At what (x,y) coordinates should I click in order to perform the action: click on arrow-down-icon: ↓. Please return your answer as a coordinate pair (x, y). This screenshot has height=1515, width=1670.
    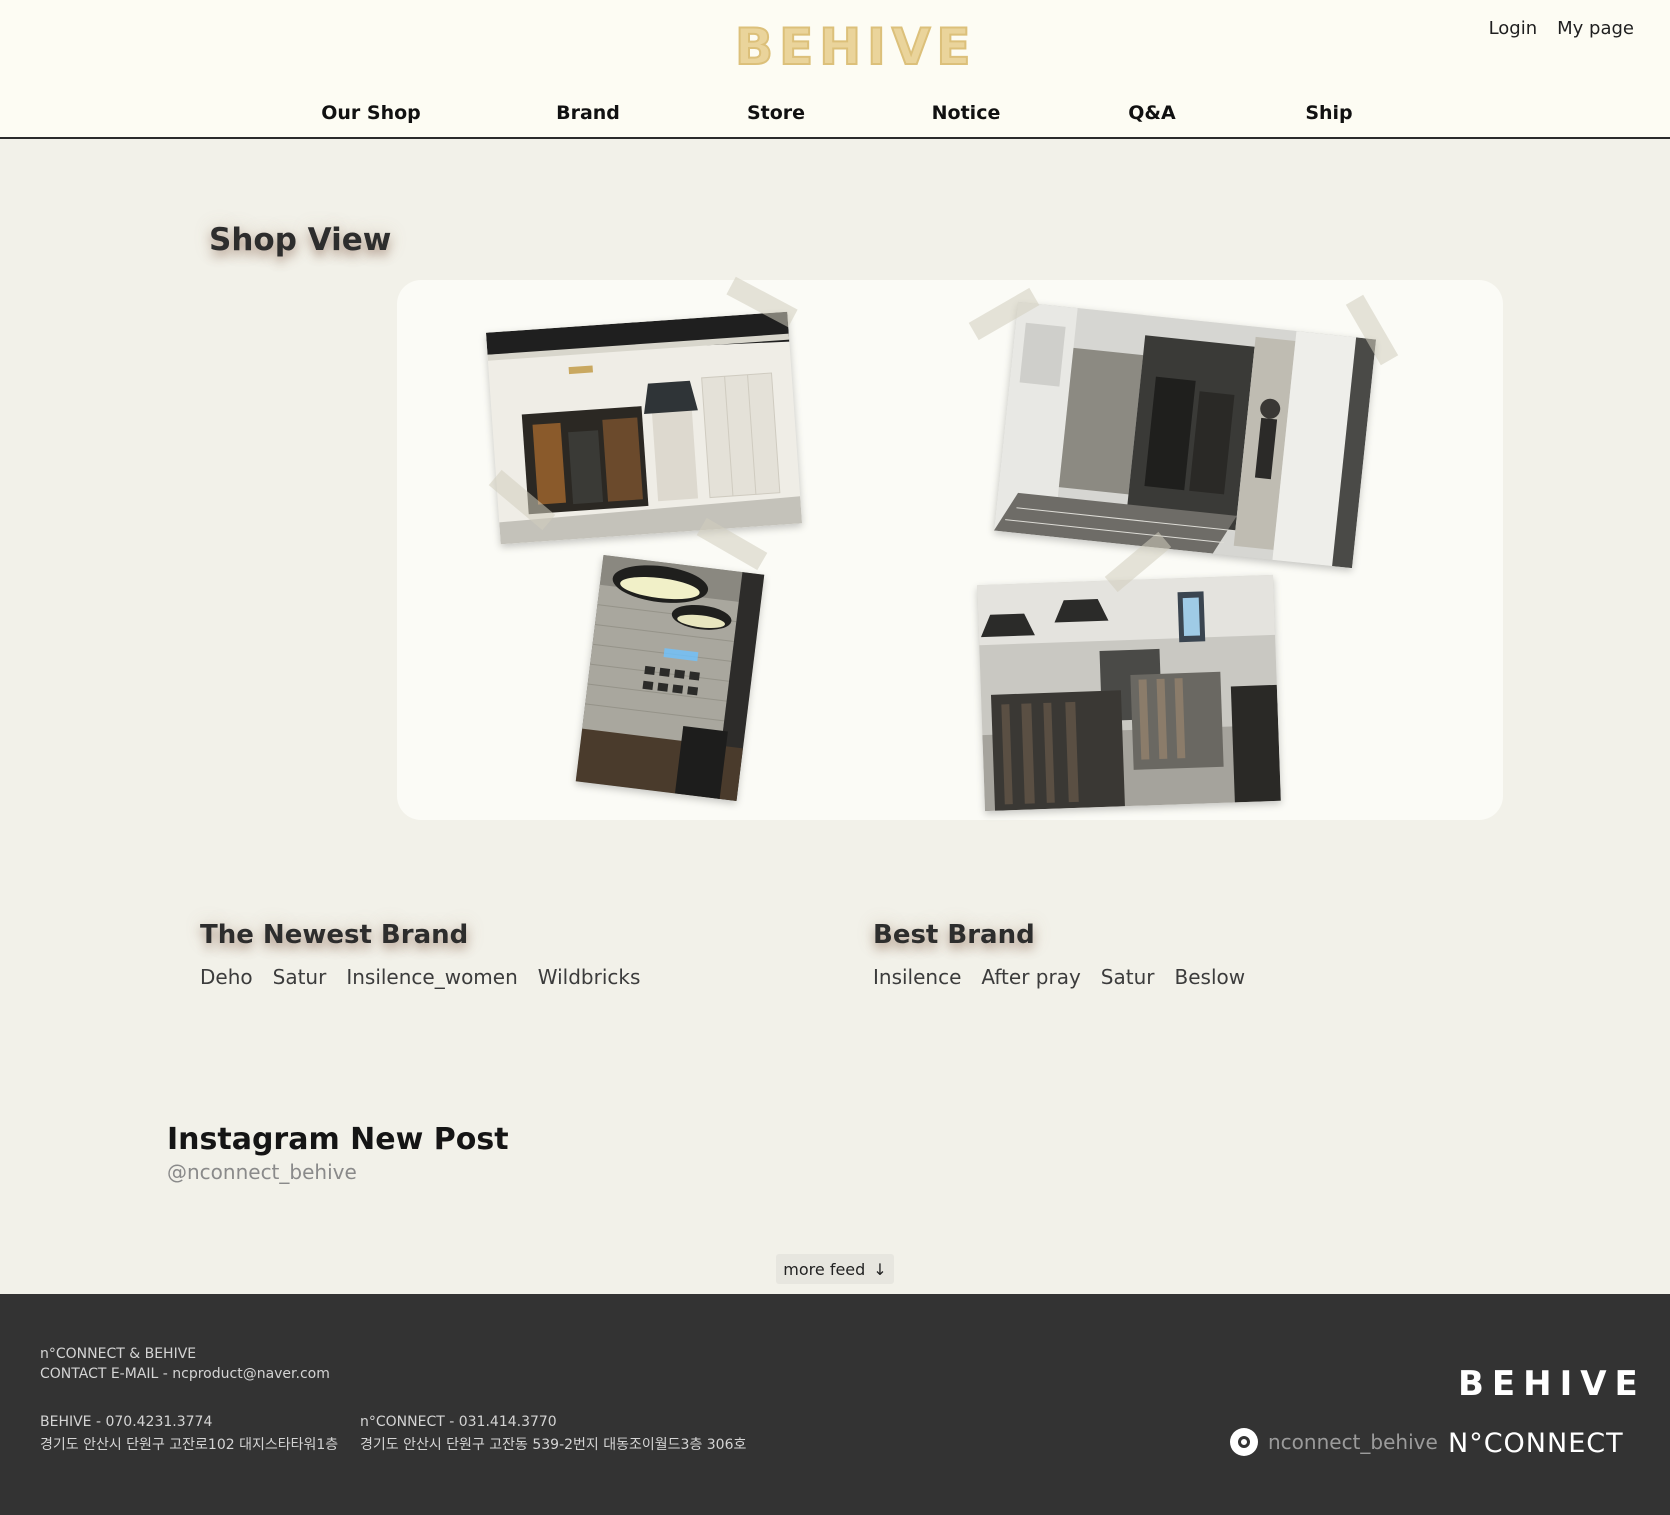
    Looking at the image, I should click on (880, 1269).